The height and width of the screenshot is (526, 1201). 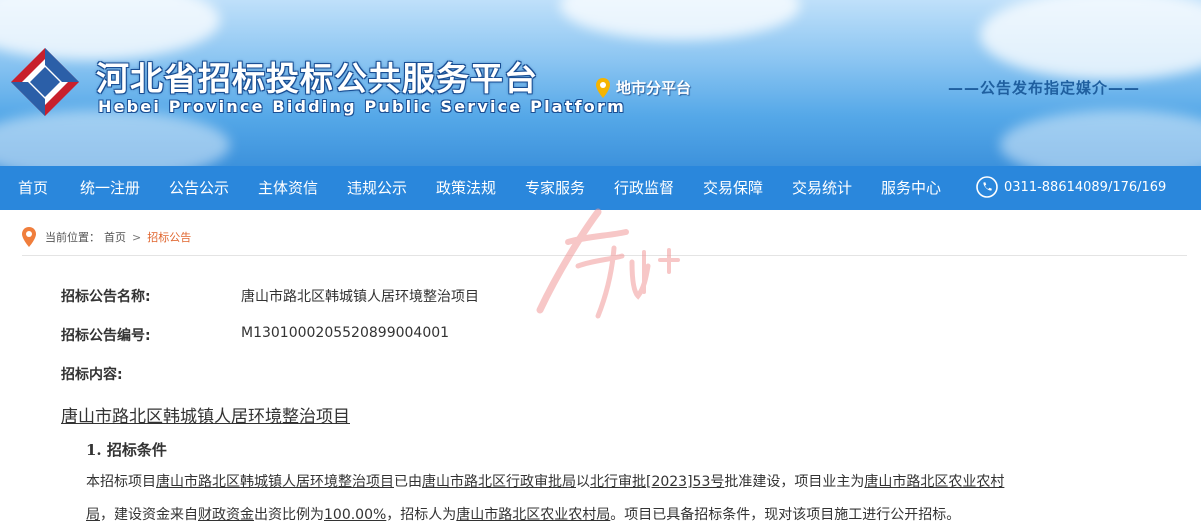 What do you see at coordinates (466, 188) in the screenshot?
I see `nav-item-policies: 政策法规` at bounding box center [466, 188].